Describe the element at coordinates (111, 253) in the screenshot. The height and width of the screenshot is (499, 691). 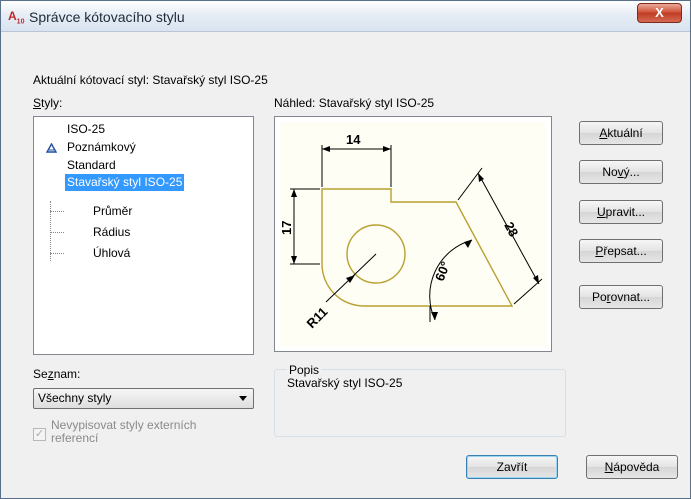
I see `substyle-item-angular: Úhlová` at that location.